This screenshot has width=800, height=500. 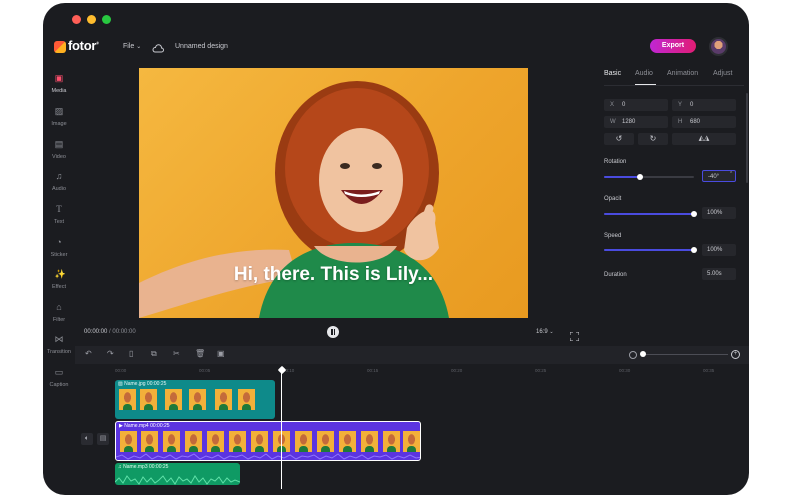 What do you see at coordinates (87, 439) in the screenshot?
I see `track-mute-button: 🔈︎` at bounding box center [87, 439].